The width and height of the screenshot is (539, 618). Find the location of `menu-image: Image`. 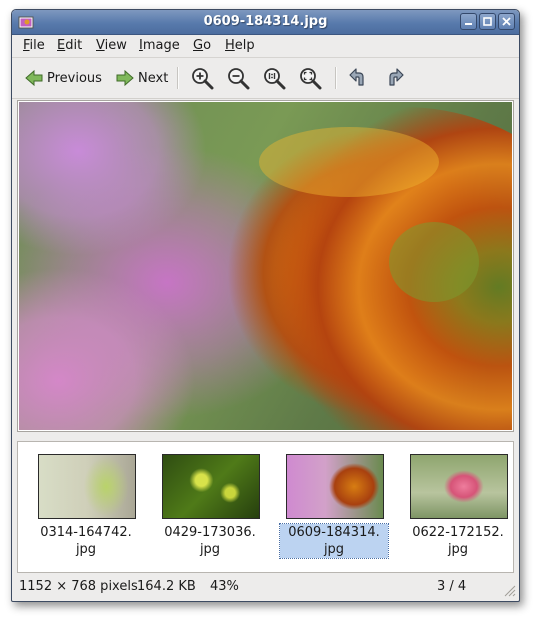

menu-image: Image is located at coordinates (159, 45).